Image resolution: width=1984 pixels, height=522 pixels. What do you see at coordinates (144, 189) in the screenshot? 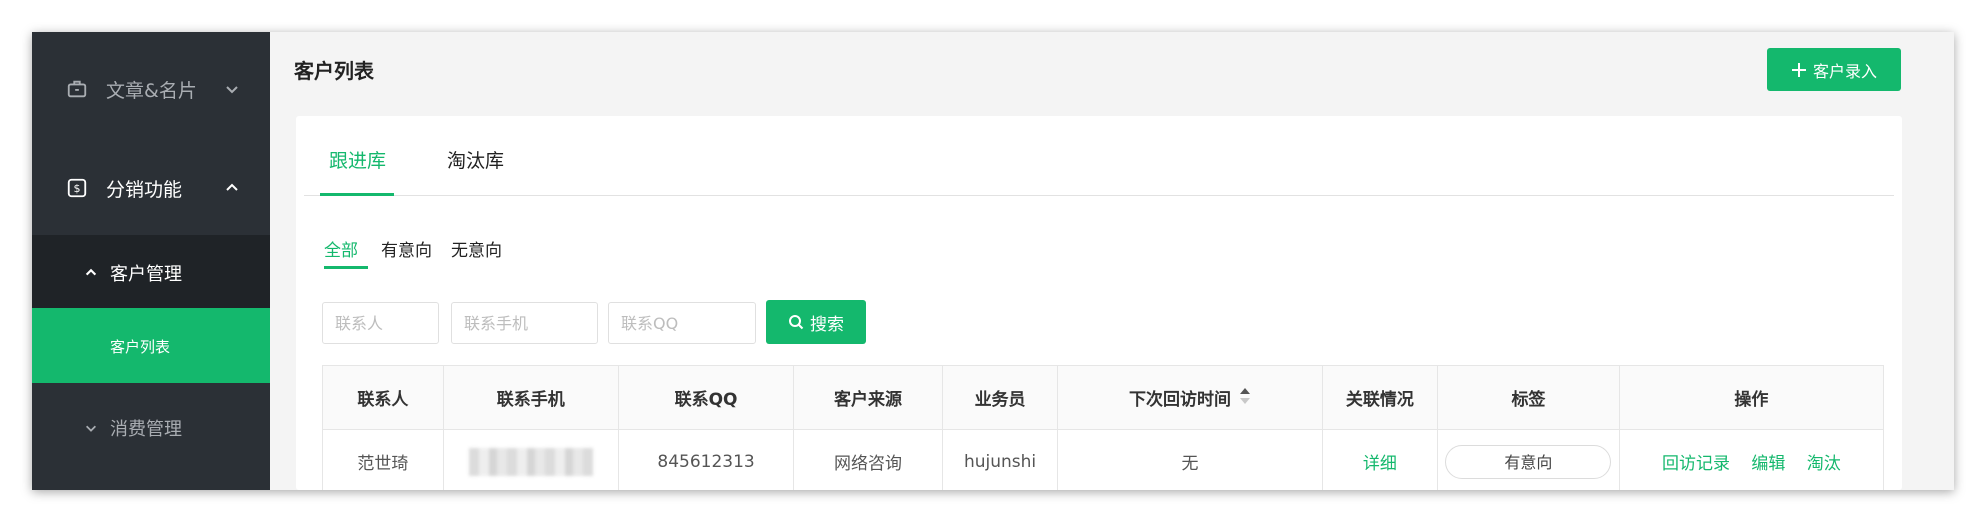
I see `sidebar-group-distribution-label: 分销功能` at bounding box center [144, 189].